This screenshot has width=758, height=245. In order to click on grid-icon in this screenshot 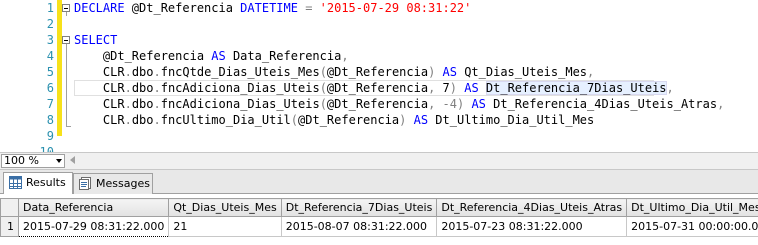, I will do `click(15, 182)`.